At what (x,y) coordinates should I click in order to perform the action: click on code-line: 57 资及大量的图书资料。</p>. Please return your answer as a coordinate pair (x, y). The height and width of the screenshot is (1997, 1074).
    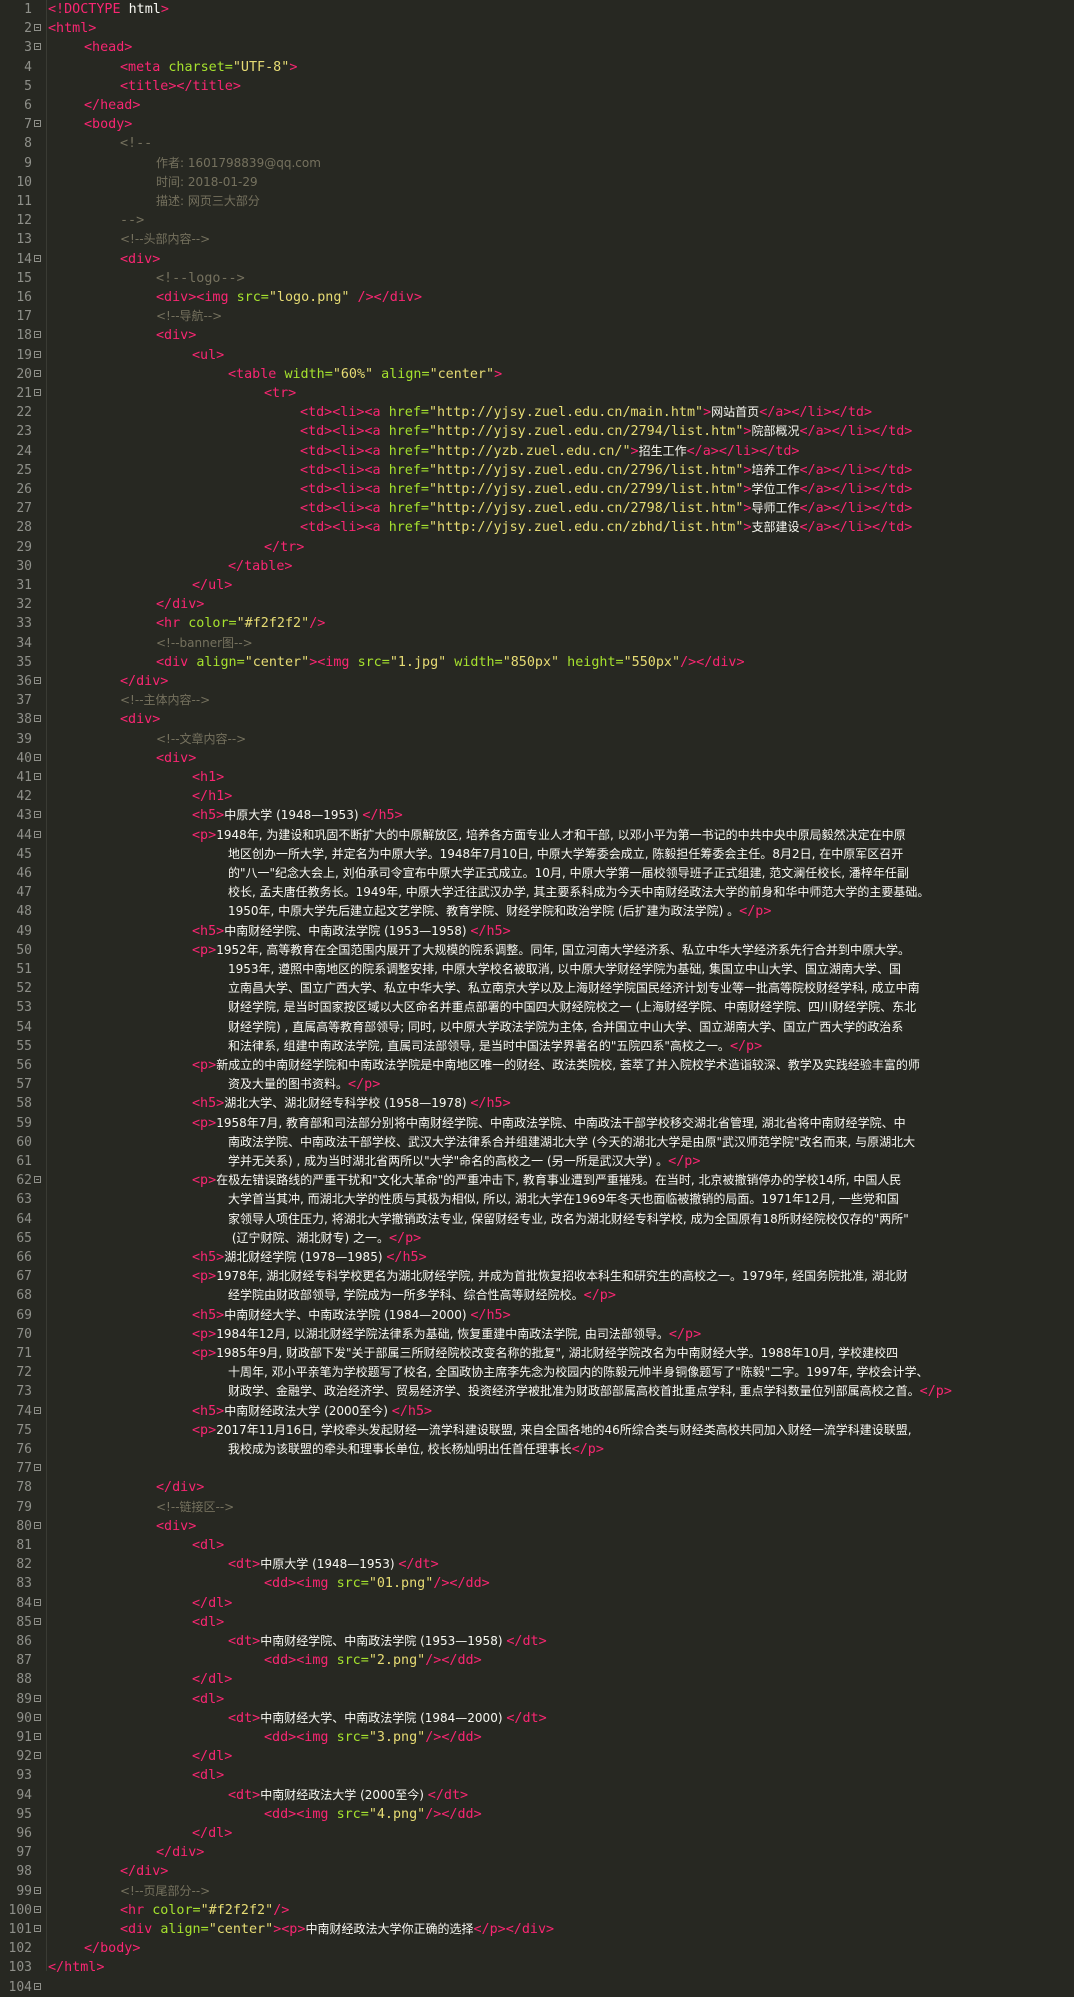
    Looking at the image, I should click on (537, 1084).